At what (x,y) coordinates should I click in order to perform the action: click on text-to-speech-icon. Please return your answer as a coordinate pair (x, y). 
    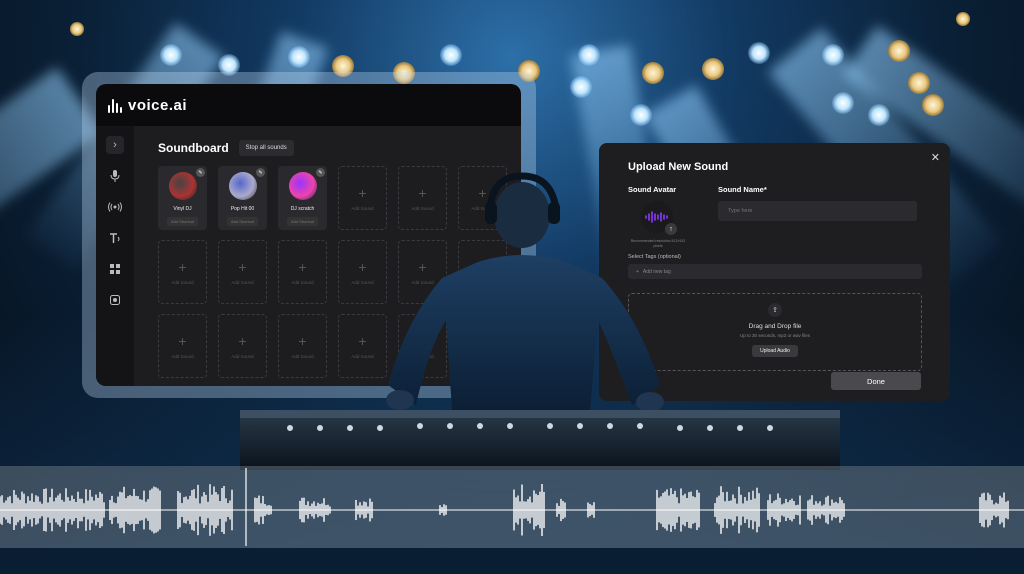
    Looking at the image, I should click on (115, 238).